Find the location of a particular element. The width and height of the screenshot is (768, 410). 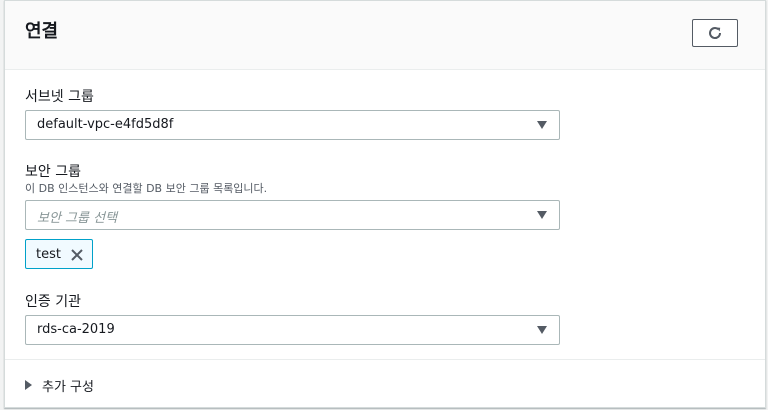

refresh-icon is located at coordinates (715, 33).